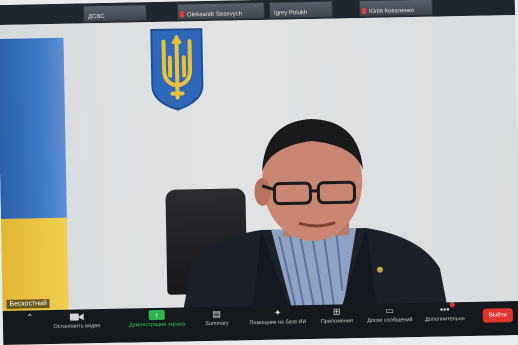 The height and width of the screenshot is (345, 518). Describe the element at coordinates (217, 324) in the screenshot. I see `summary-label: Summary` at that location.